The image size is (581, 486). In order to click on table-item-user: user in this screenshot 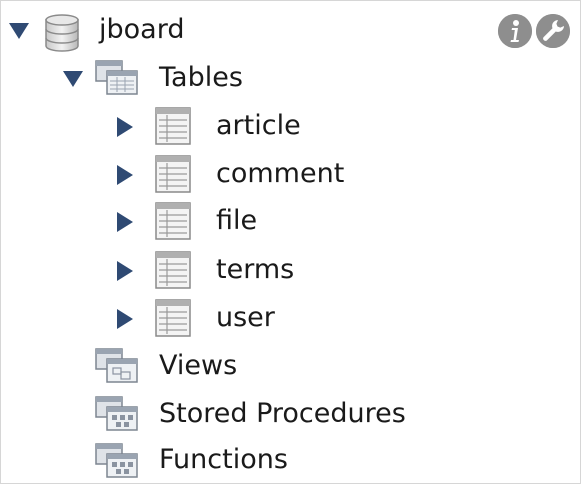, I will do `click(290, 319)`.